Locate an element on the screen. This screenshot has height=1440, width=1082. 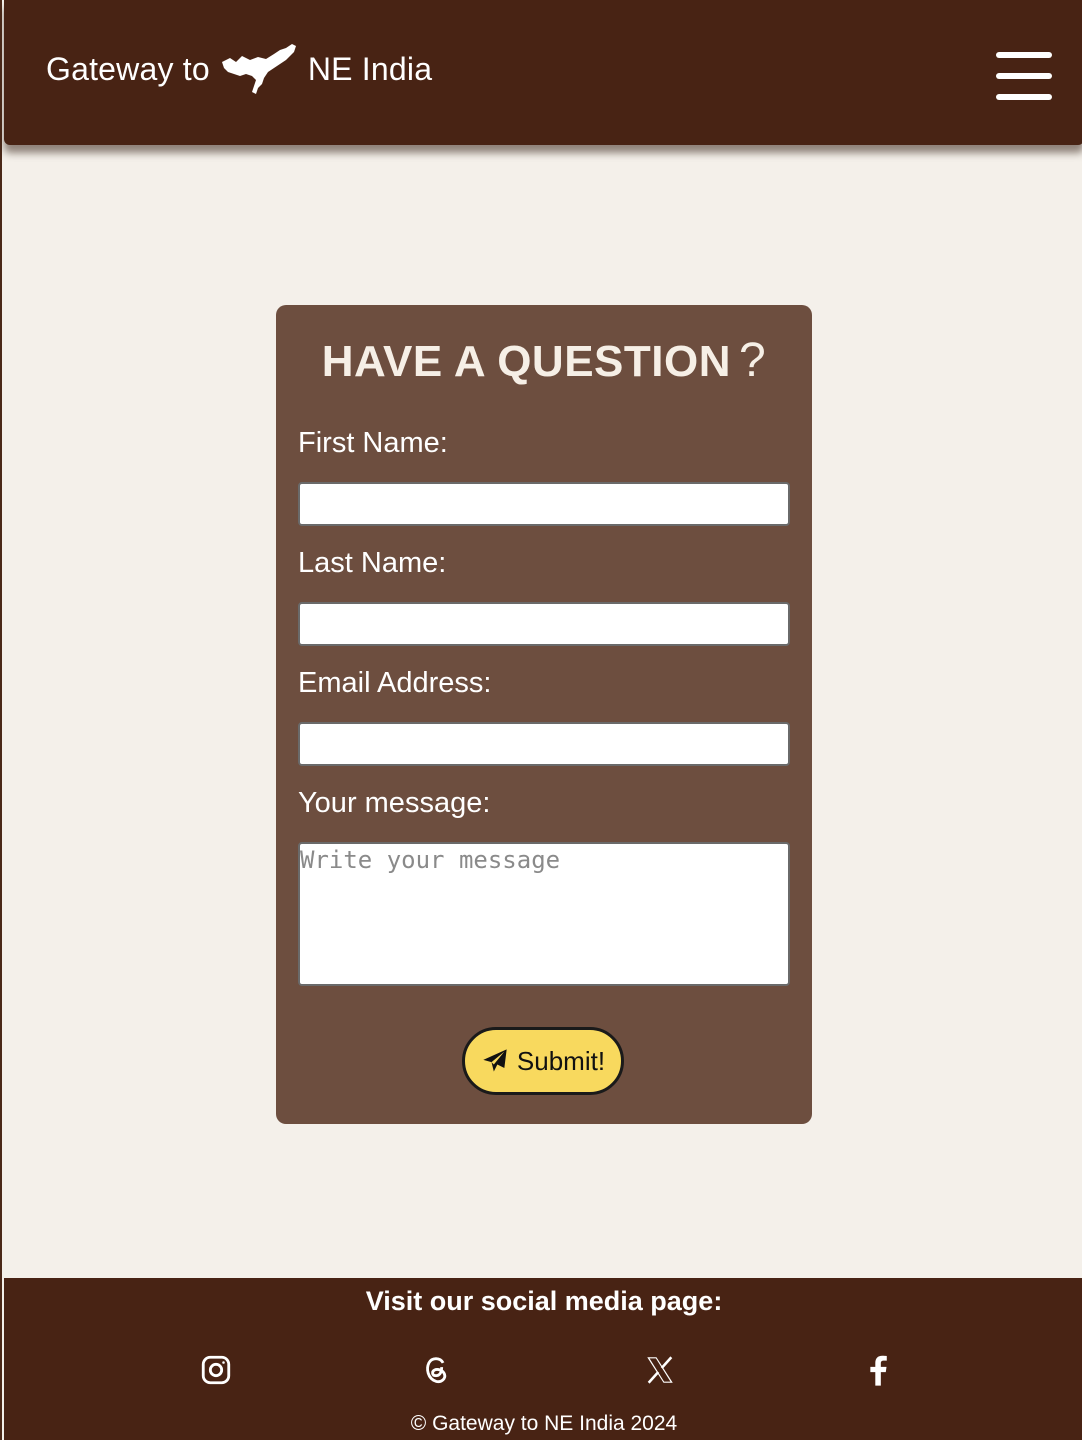
brand-suffix: NE India is located at coordinates (370, 68).